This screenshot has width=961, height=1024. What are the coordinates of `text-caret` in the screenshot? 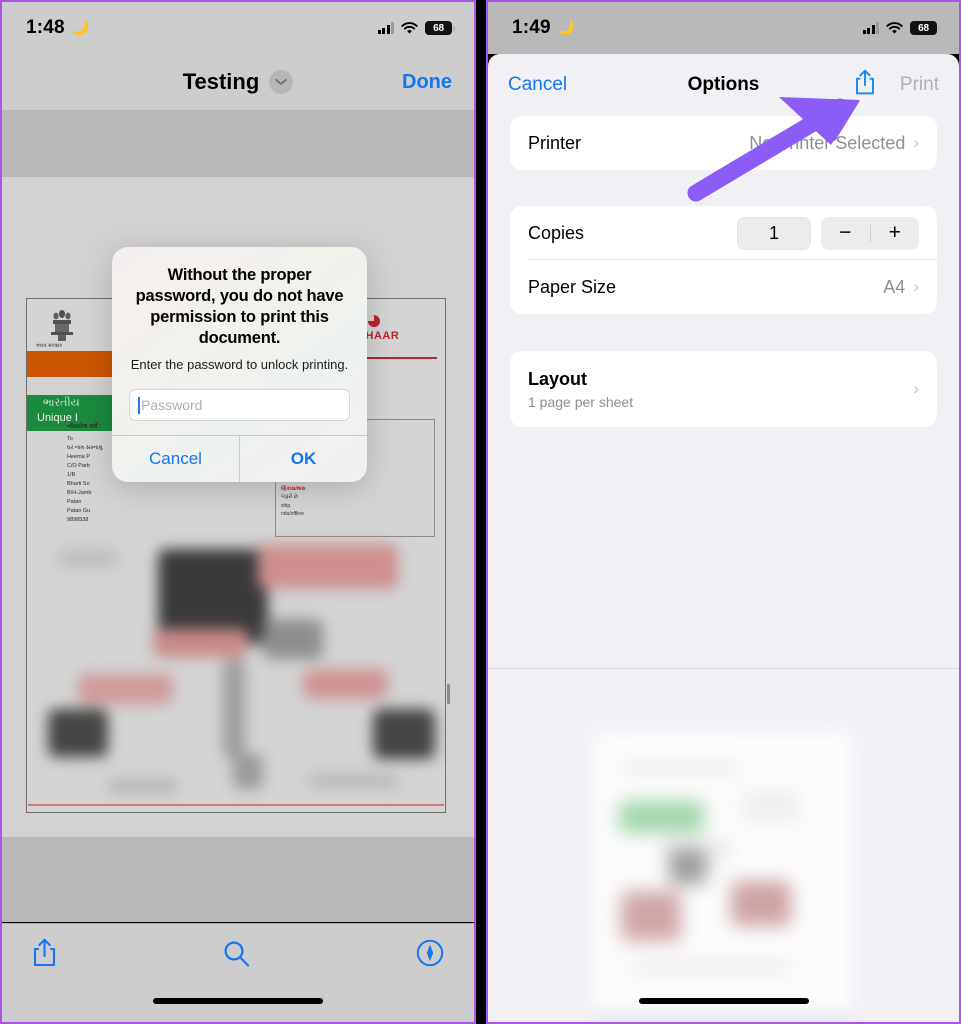 It's located at (139, 405).